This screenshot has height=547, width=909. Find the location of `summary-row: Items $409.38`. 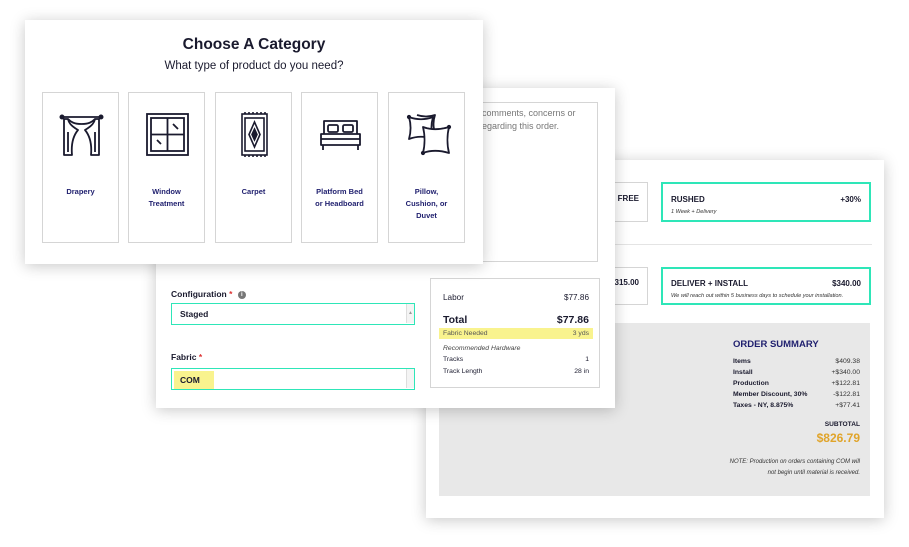

summary-row: Items $409.38 is located at coordinates (796, 361).